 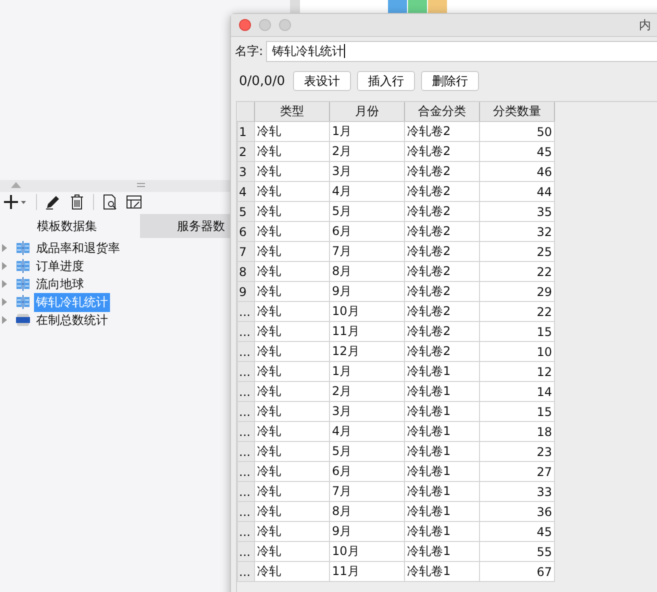 I want to click on pencil-icon, so click(x=53, y=202).